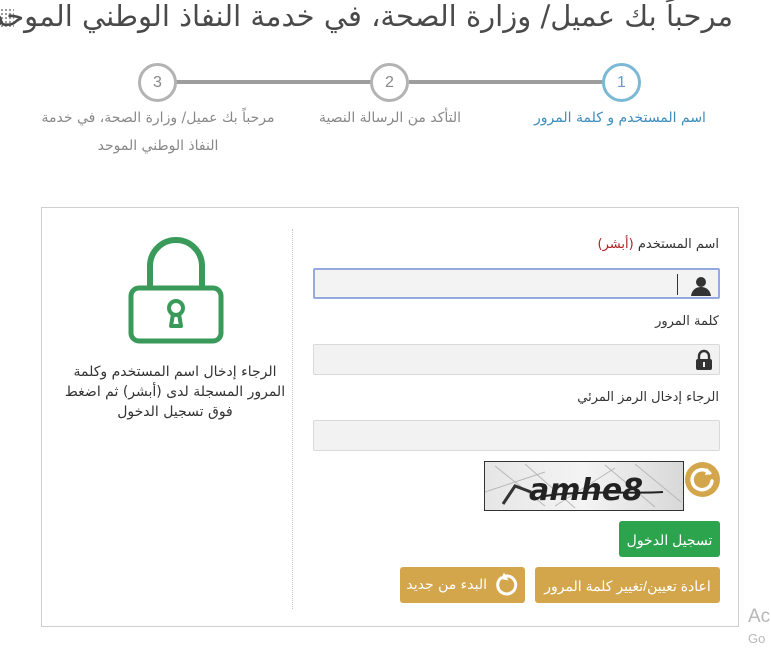  Describe the element at coordinates (389, 82) in the screenshot. I see `step-2-circle: 2` at that location.